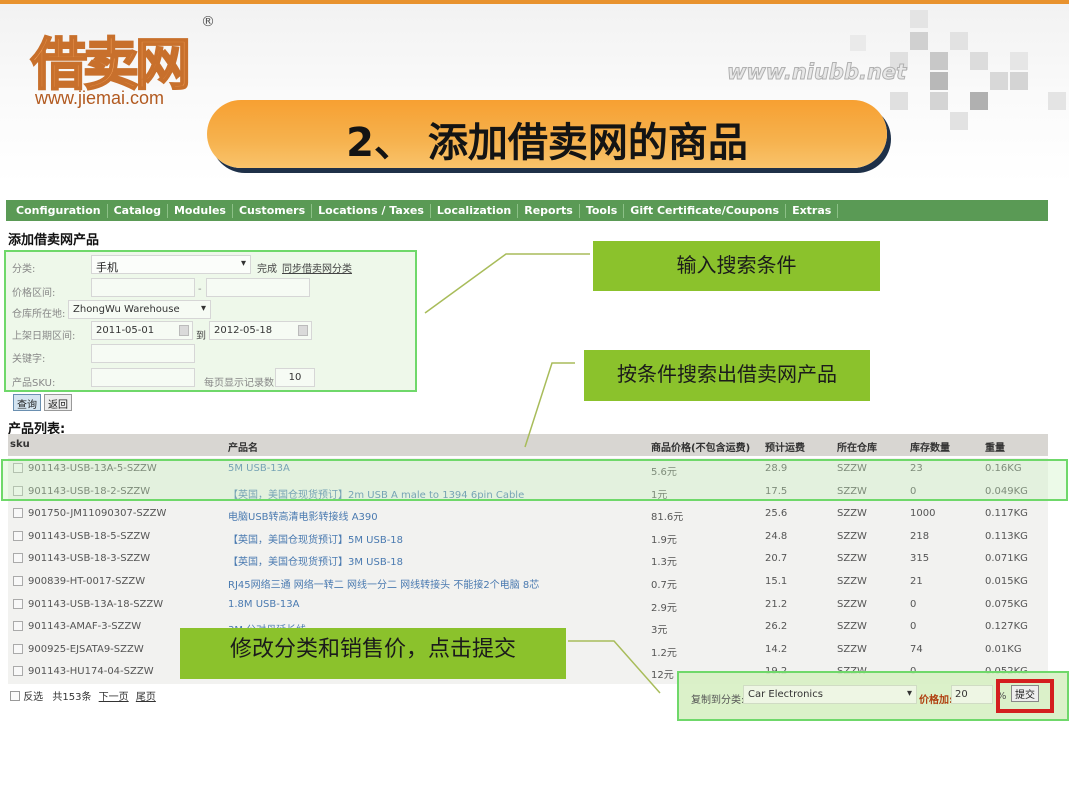  Describe the element at coordinates (139, 309) in the screenshot. I see `warehouse-select: ZhongWu Warehouse` at that location.